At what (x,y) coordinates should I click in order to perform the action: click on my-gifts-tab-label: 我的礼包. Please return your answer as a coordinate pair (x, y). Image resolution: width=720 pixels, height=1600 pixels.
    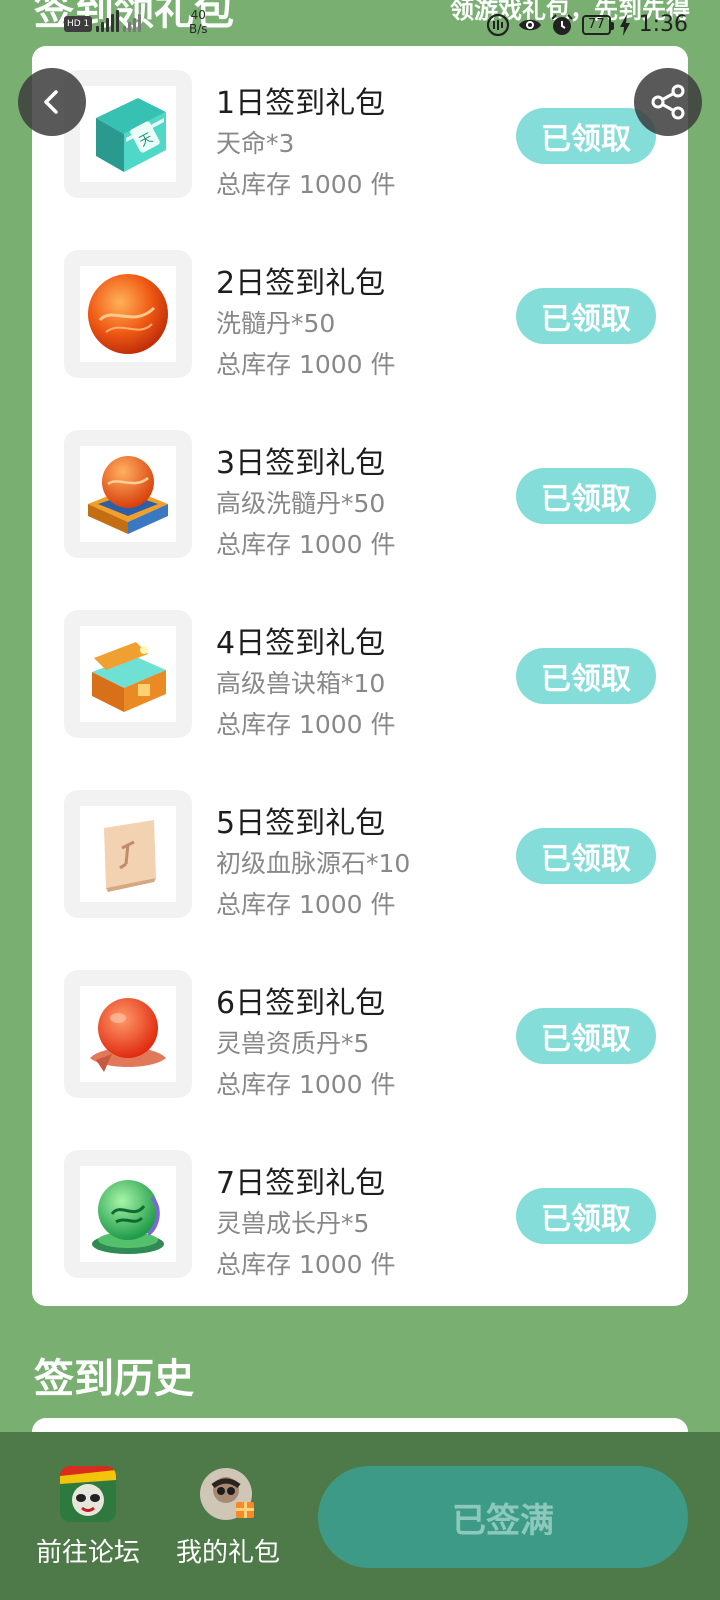
    Looking at the image, I should click on (227, 1553).